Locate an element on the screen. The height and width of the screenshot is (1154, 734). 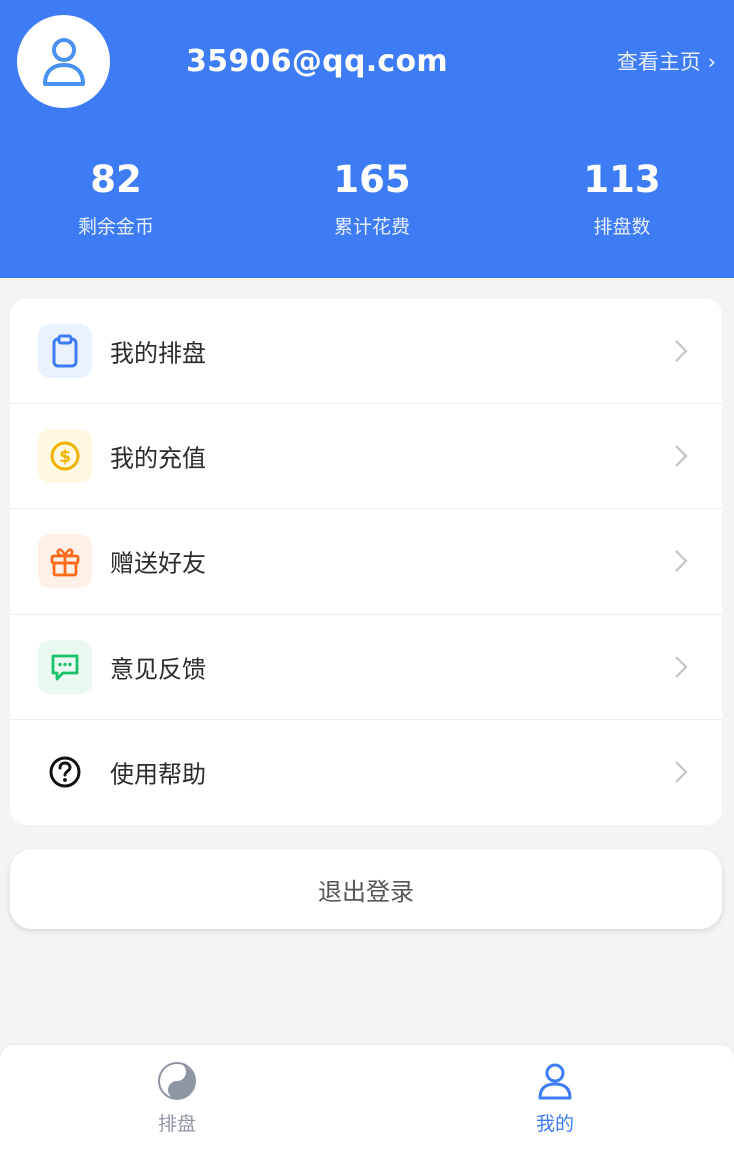
tab-mine: 我的 is located at coordinates (555, 1099).